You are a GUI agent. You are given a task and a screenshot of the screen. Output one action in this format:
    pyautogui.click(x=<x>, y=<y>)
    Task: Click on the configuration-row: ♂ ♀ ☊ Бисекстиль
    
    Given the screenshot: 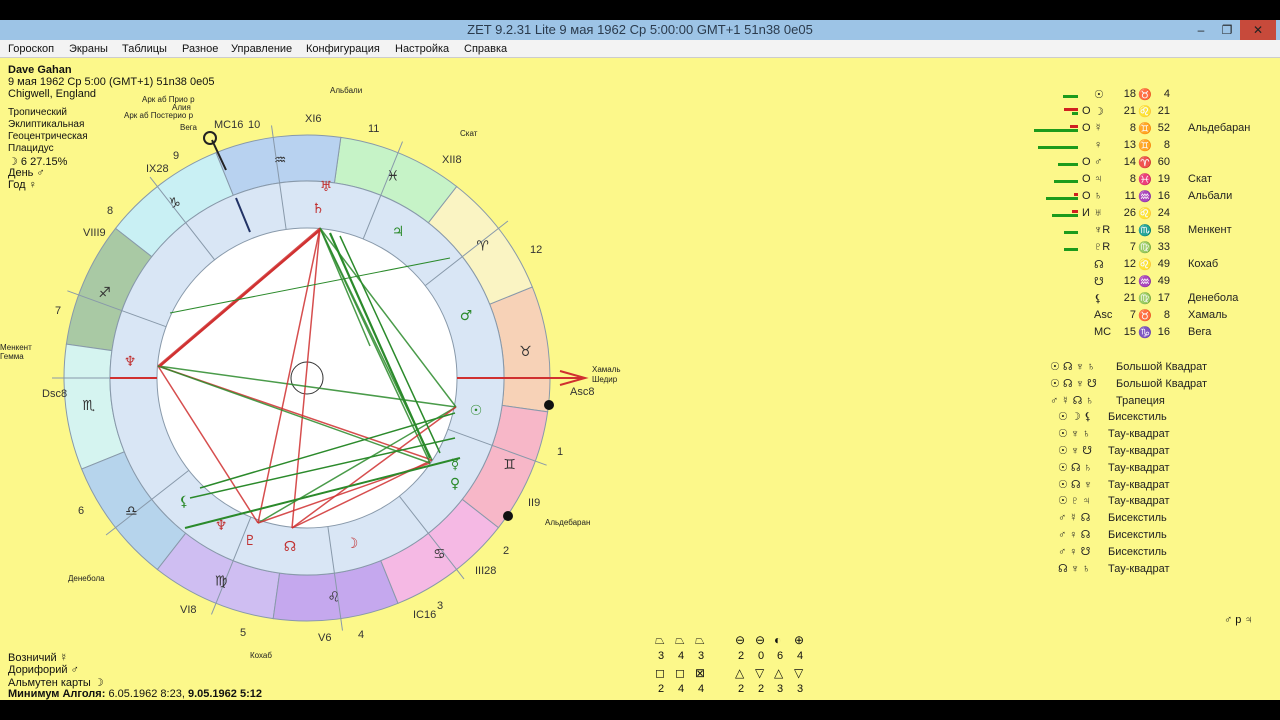 What is the action you would take?
    pyautogui.click(x=1112, y=536)
    